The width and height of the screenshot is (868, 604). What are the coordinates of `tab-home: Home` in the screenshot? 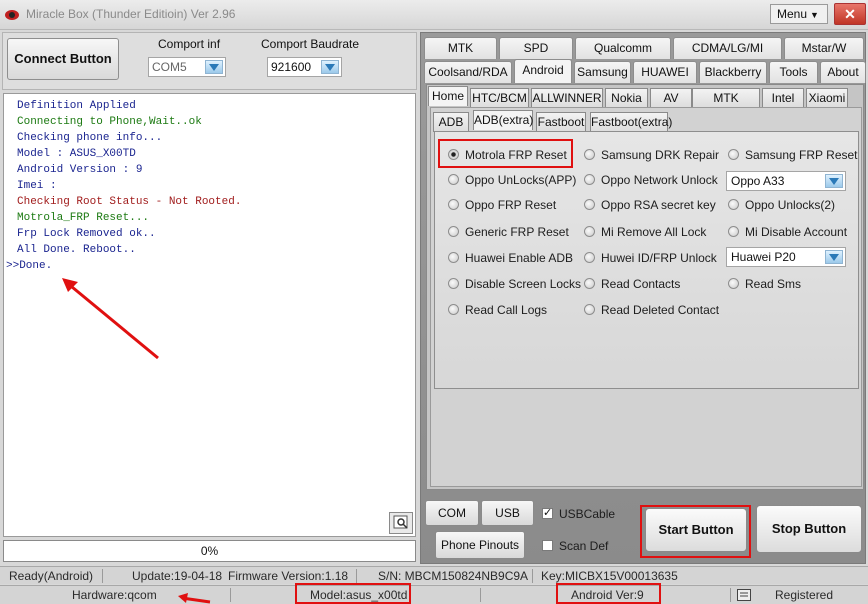 It's located at (448, 96).